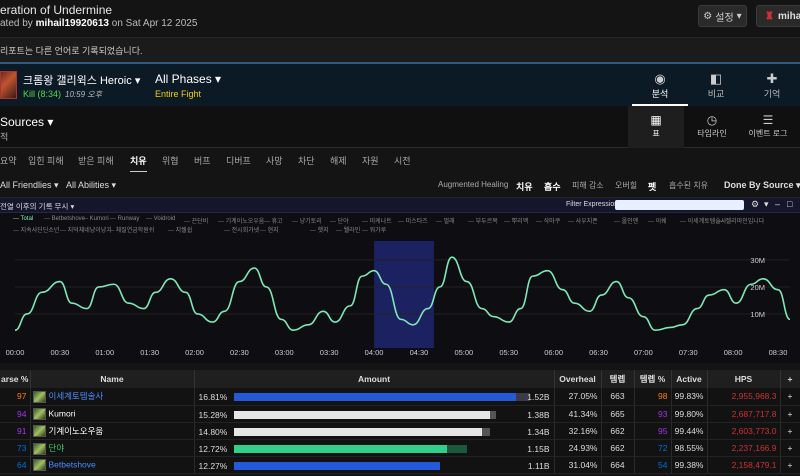 The width and height of the screenshot is (800, 476). Describe the element at coordinates (62, 94) in the screenshot. I see `kill-info: Kill (8:34) 10:59 오후` at that location.